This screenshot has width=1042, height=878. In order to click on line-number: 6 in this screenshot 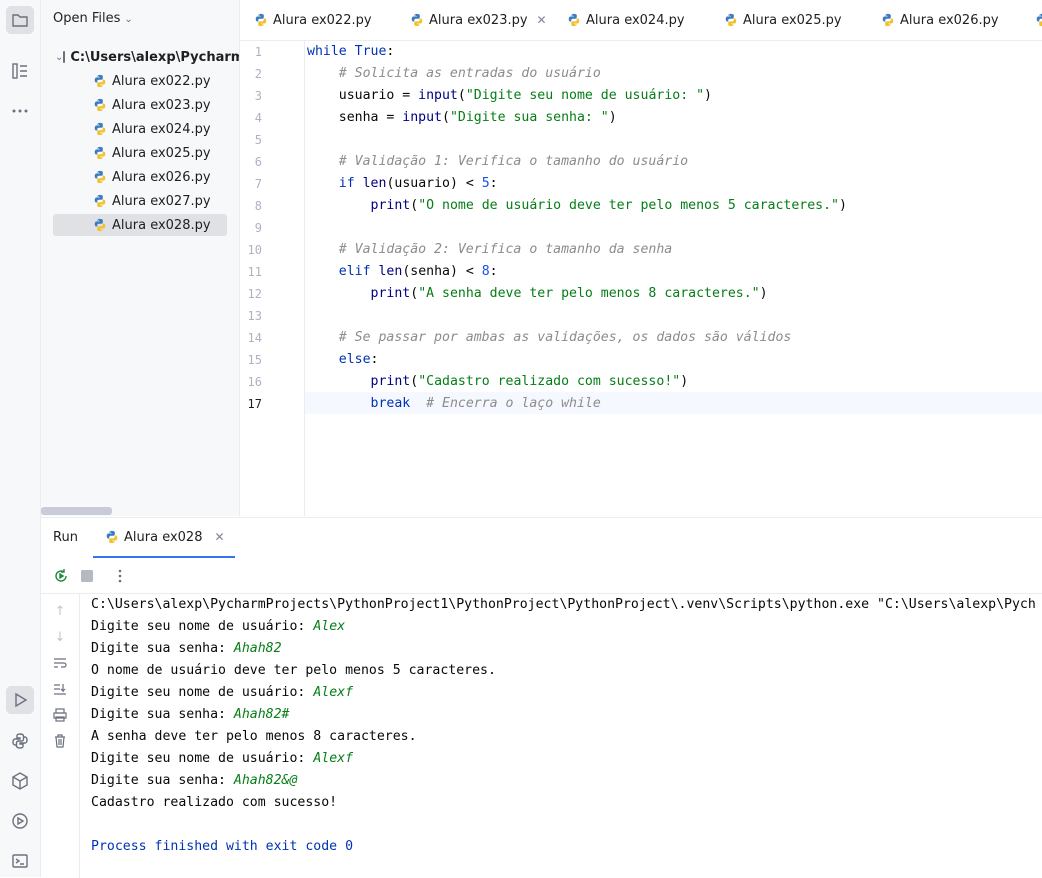, I will do `click(258, 162)`.